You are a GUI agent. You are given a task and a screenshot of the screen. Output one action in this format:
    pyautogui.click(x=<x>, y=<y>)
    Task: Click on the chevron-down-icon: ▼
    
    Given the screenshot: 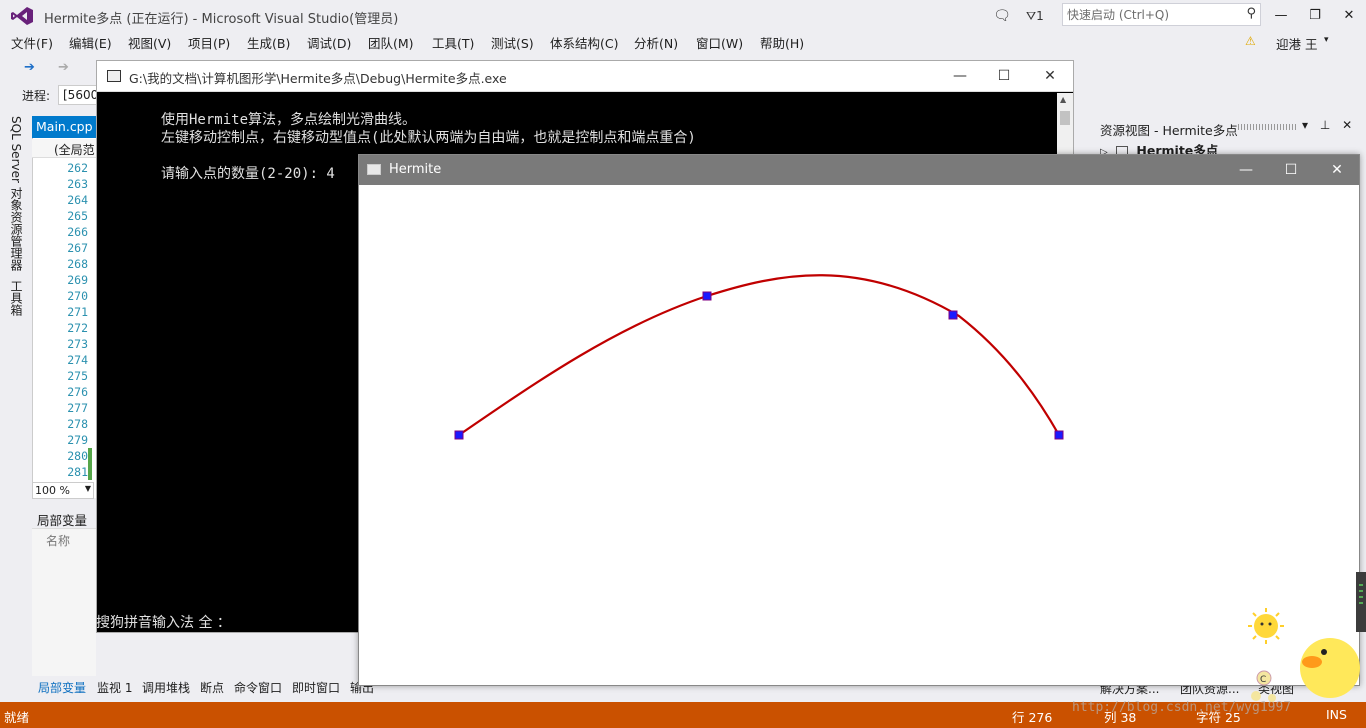 What is the action you would take?
    pyautogui.click(x=87, y=488)
    